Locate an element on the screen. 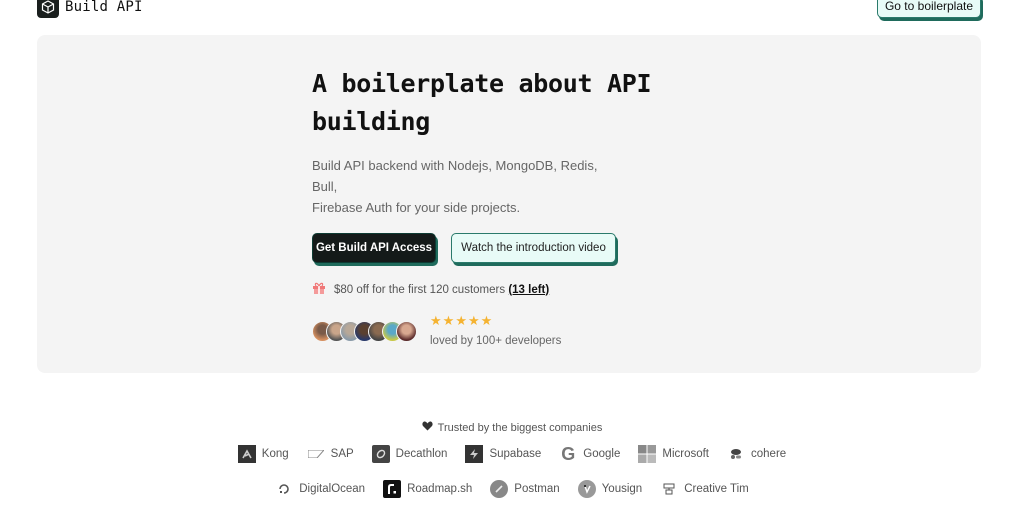  supabase-logo-icon is located at coordinates (474, 454).